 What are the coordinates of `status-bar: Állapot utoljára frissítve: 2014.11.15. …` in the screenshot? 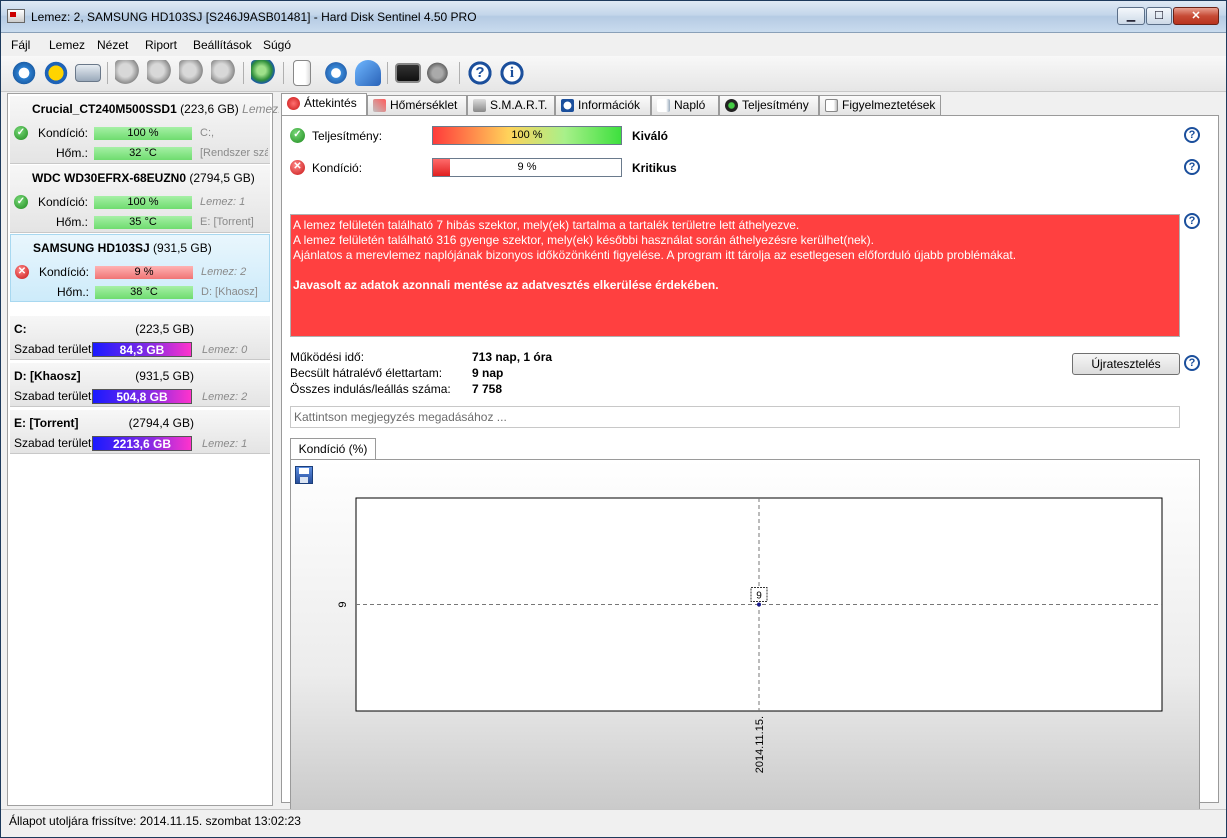 It's located at (613, 820).